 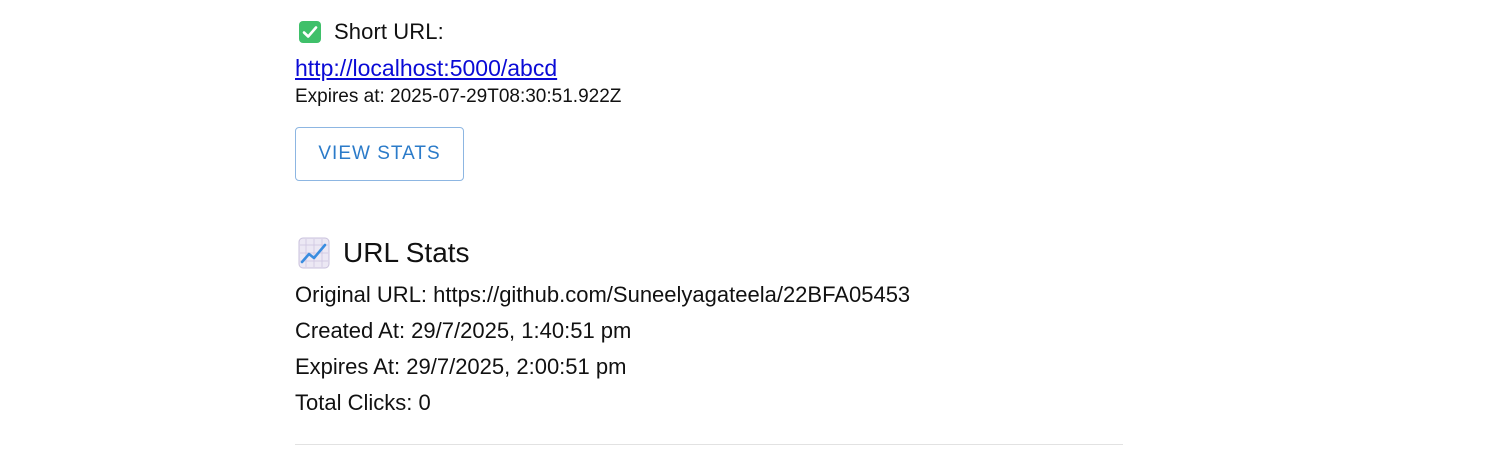 What do you see at coordinates (406, 252) in the screenshot?
I see `url-stats-title: URL Stats` at bounding box center [406, 252].